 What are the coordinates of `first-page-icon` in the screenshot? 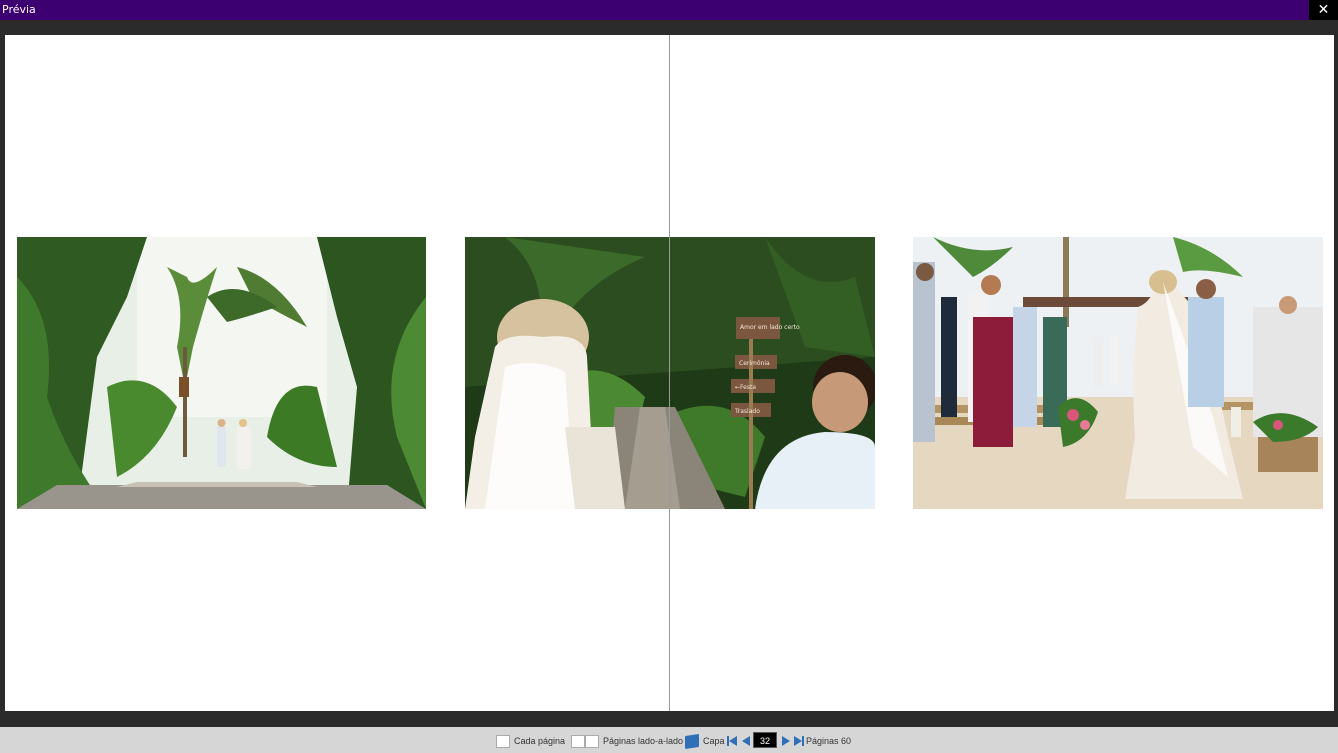 It's located at (732, 741).